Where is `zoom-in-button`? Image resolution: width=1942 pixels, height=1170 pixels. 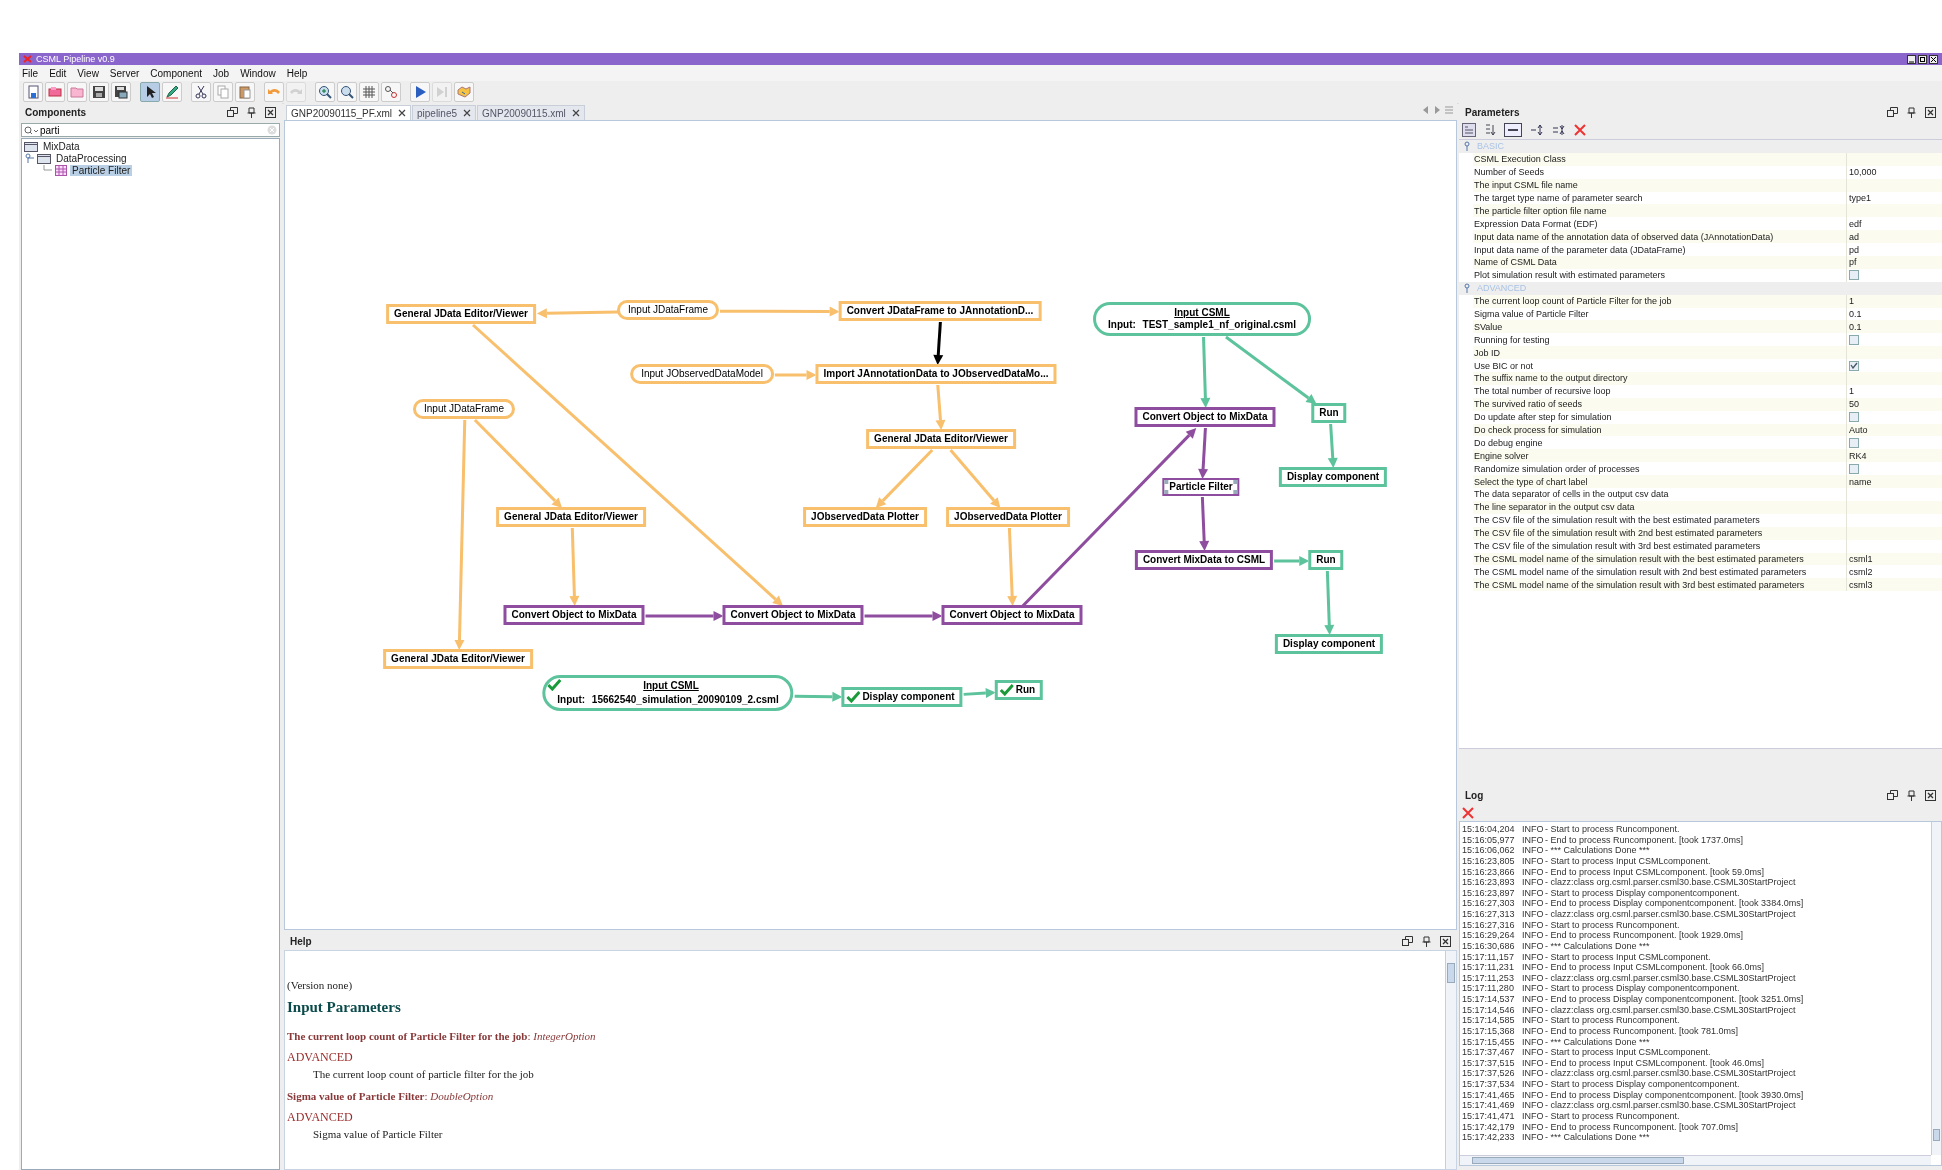 zoom-in-button is located at coordinates (325, 92).